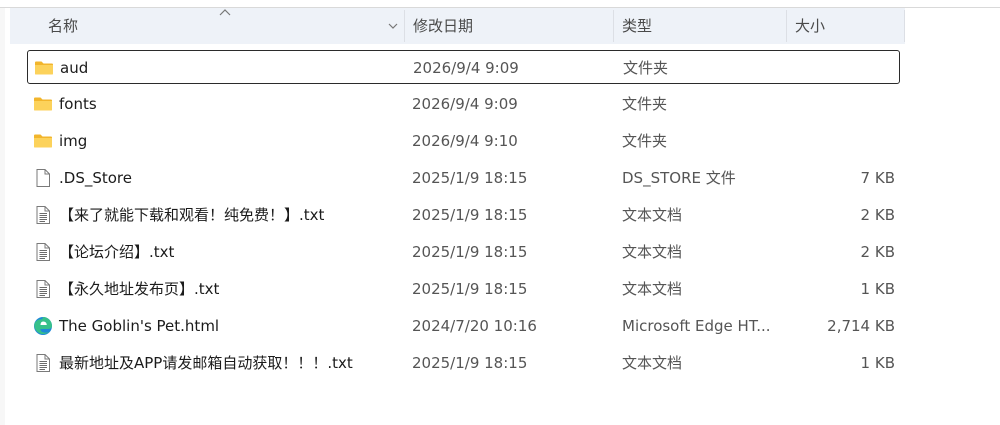 The height and width of the screenshot is (425, 1000). Describe the element at coordinates (117, 252) in the screenshot. I see `file-name: 【论坛介绍】.txt` at that location.